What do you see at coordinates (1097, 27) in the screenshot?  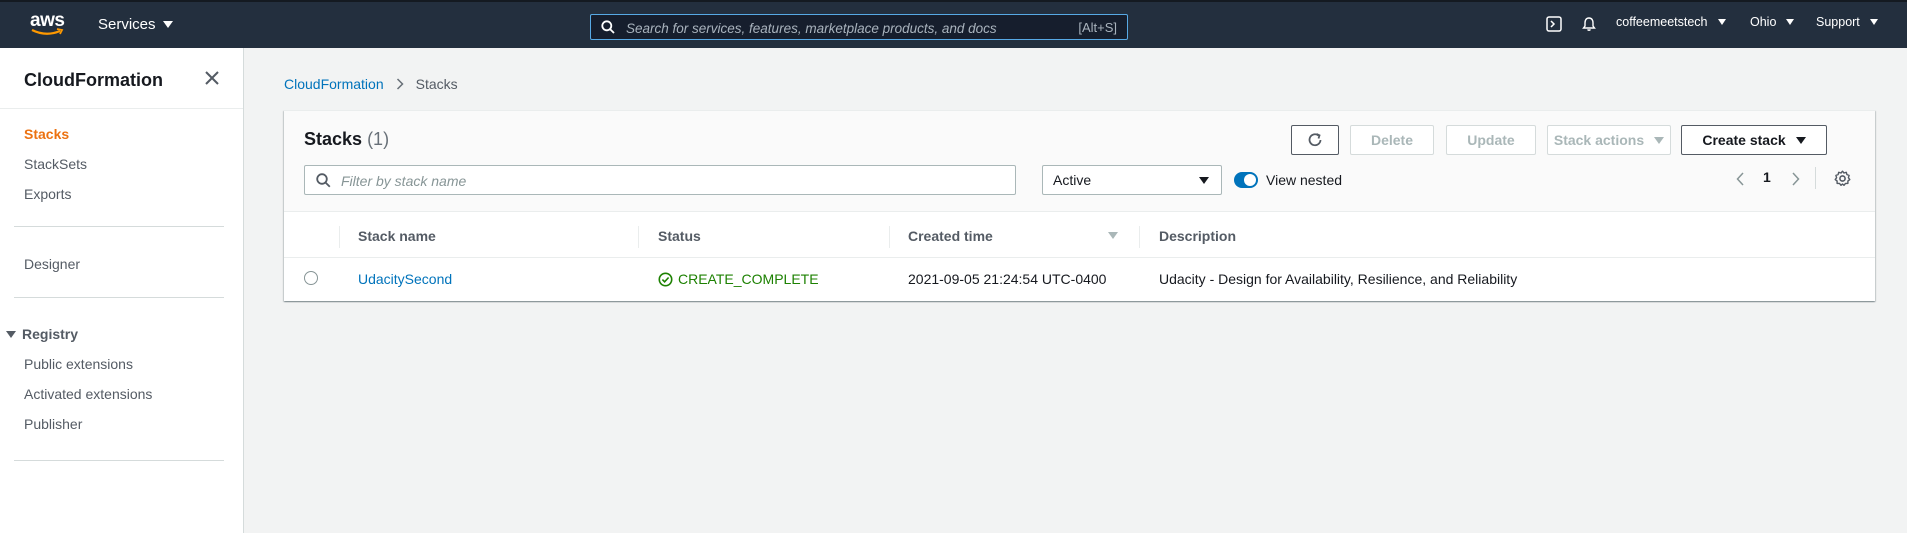 I see `search-shortcut: [Alt+S]` at bounding box center [1097, 27].